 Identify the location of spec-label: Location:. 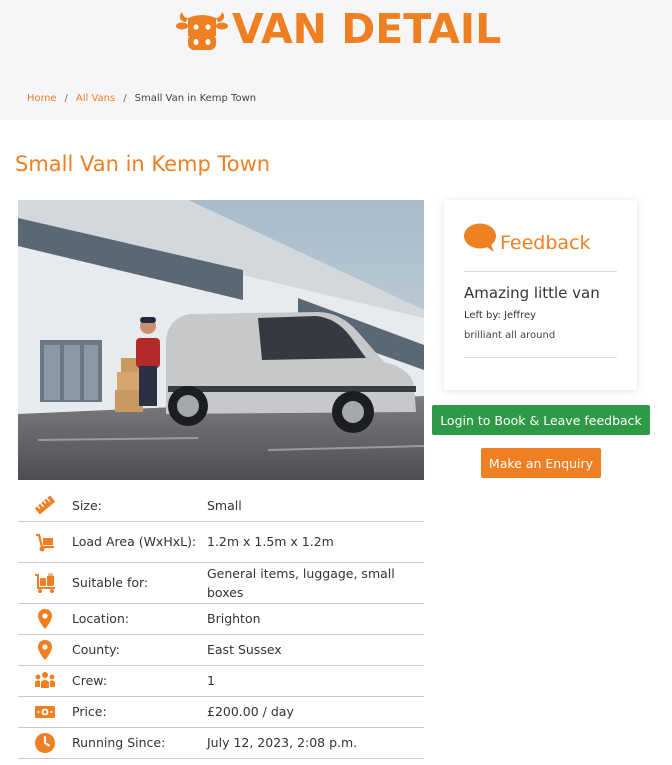
(101, 618).